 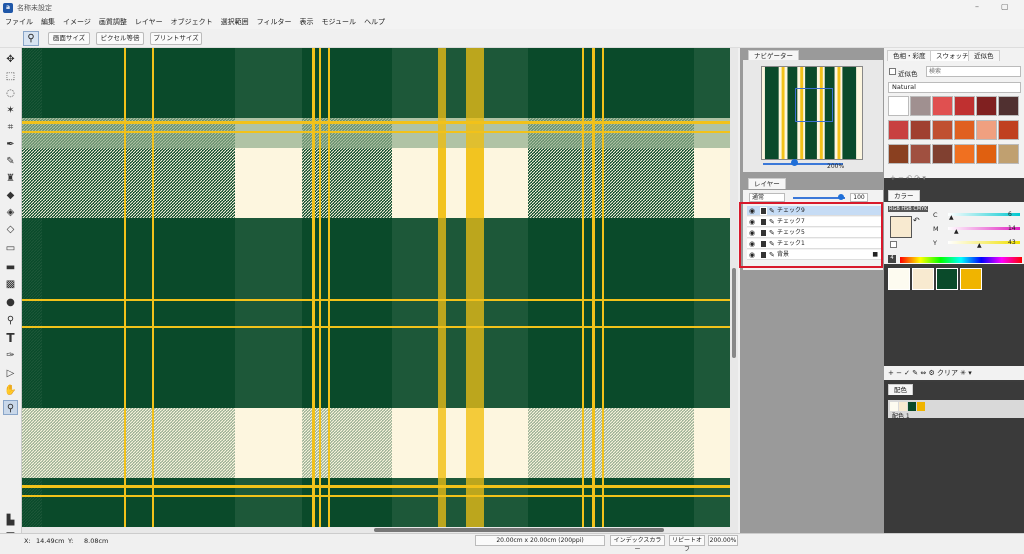 What do you see at coordinates (149, 22) in the screenshot?
I see `menu-layer: レイヤー` at bounding box center [149, 22].